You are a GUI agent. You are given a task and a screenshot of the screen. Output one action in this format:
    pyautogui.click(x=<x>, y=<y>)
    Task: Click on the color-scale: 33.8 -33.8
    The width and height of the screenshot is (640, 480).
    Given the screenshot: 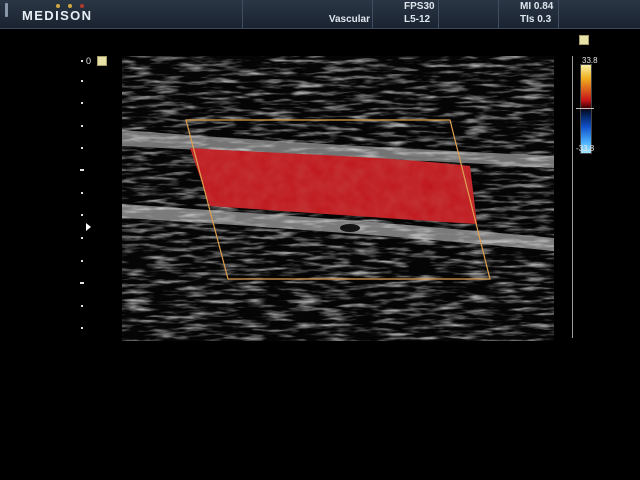 What is the action you would take?
    pyautogui.click(x=606, y=201)
    